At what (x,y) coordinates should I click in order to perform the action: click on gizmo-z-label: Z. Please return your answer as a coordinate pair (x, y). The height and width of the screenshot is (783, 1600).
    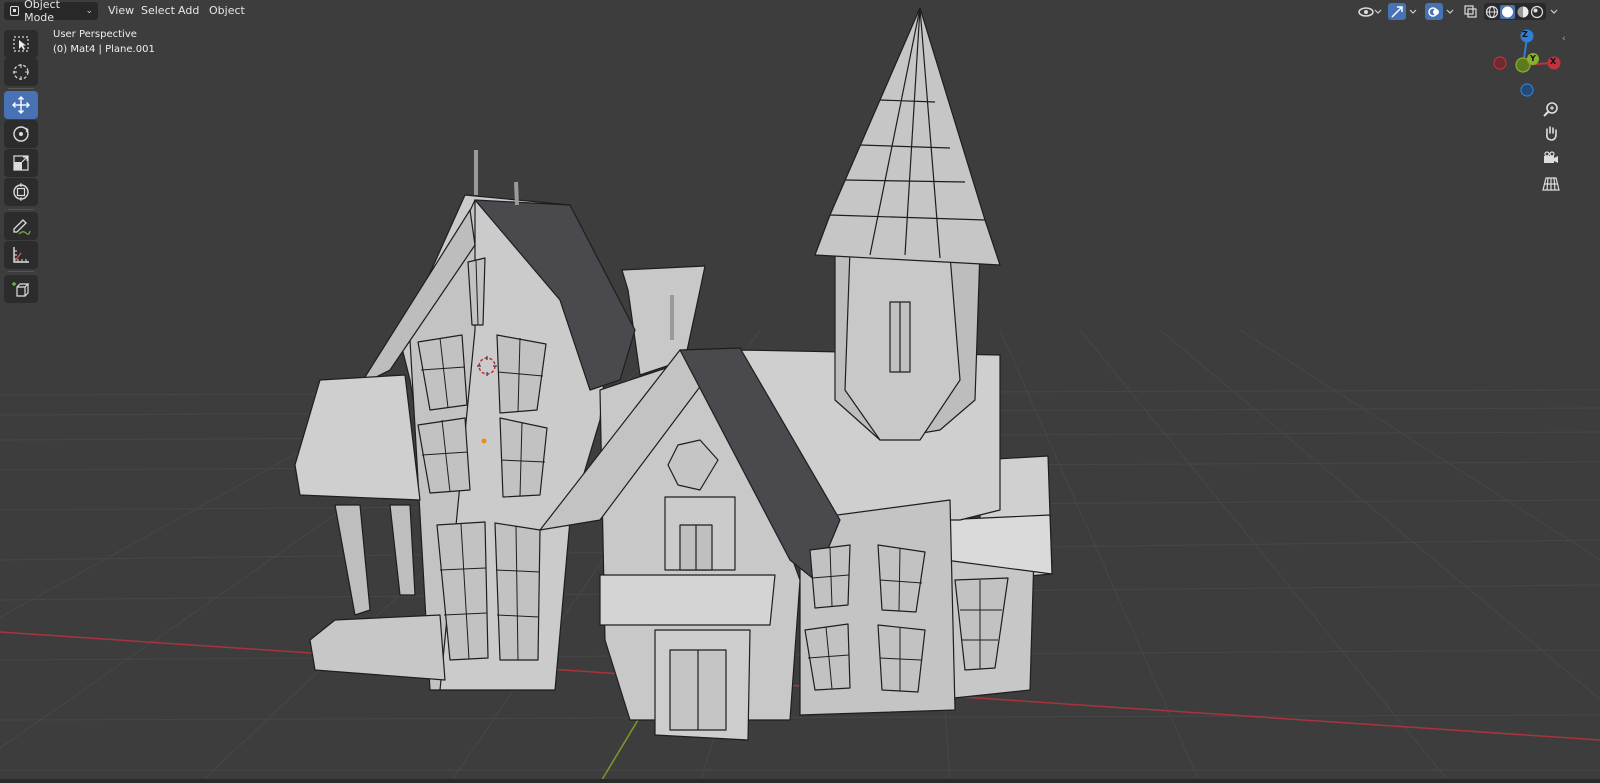
    Looking at the image, I should click on (1525, 34).